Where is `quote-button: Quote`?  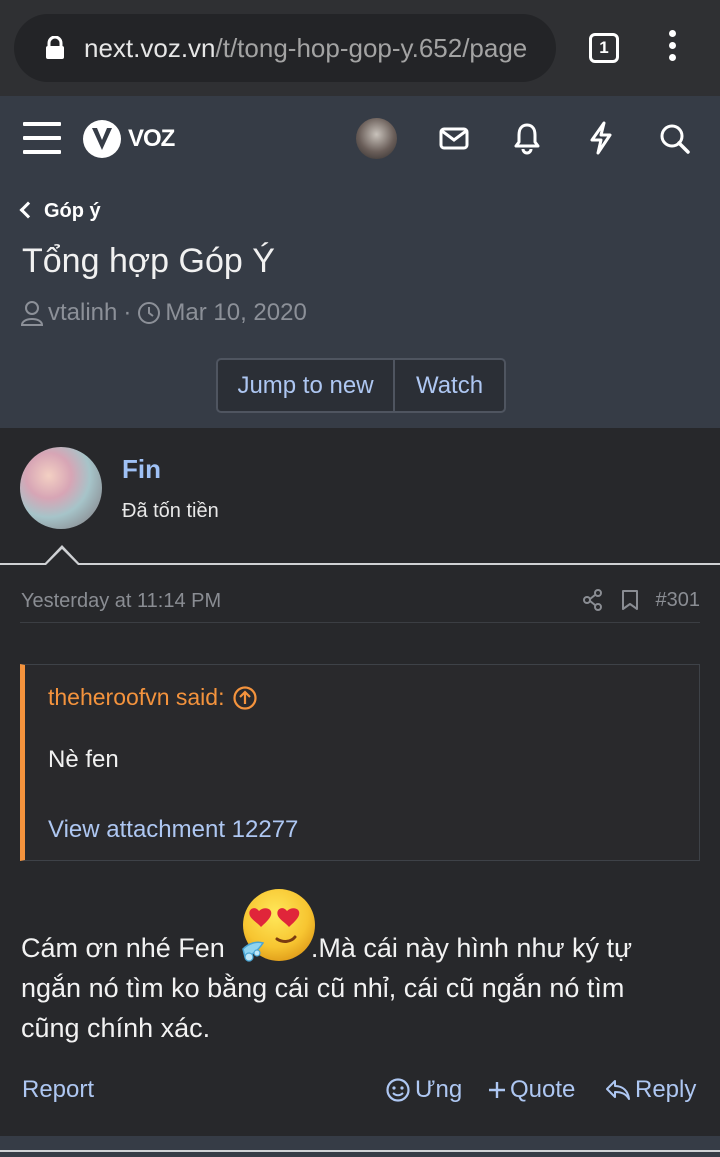
quote-button: Quote is located at coordinates (531, 1090).